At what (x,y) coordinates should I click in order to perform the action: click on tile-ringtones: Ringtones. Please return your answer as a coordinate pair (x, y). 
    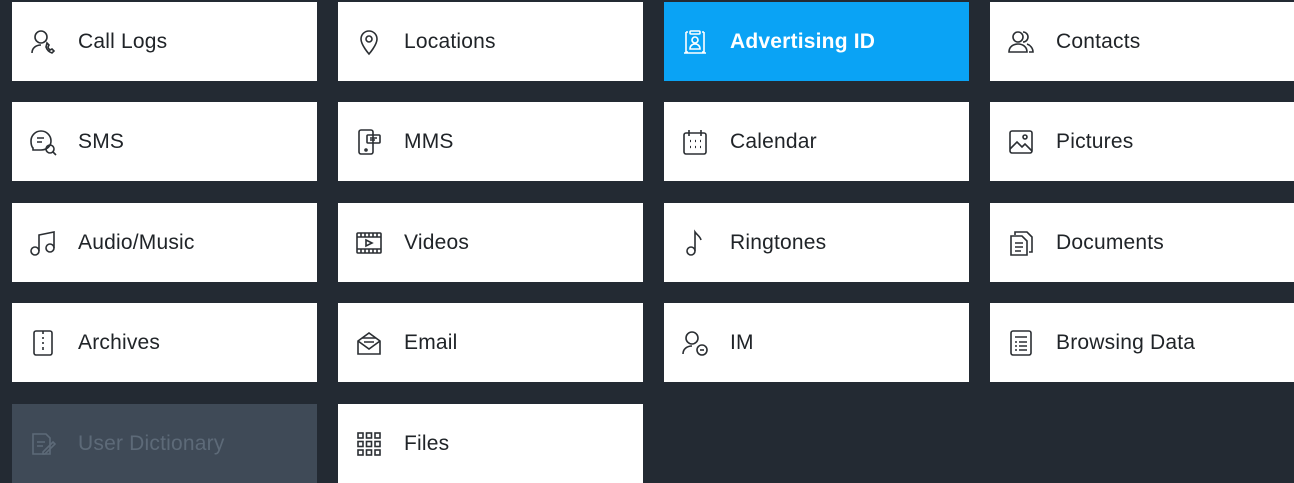
    Looking at the image, I should click on (816, 242).